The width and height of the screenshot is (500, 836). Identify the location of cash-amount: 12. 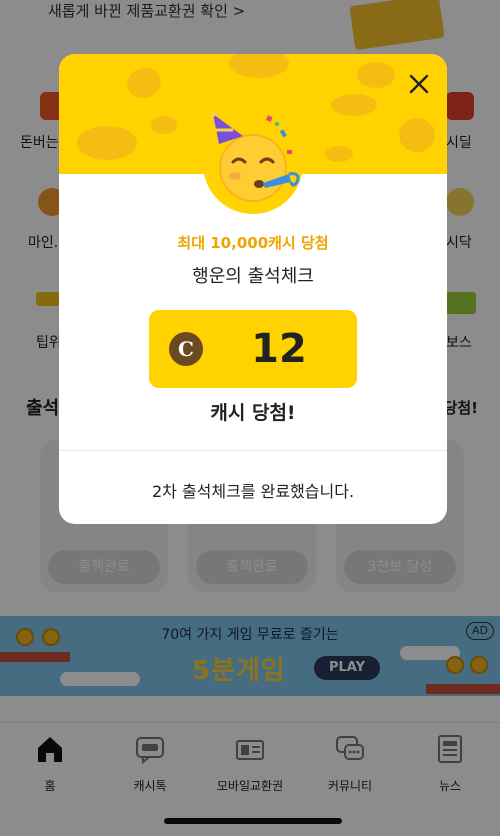
(279, 349).